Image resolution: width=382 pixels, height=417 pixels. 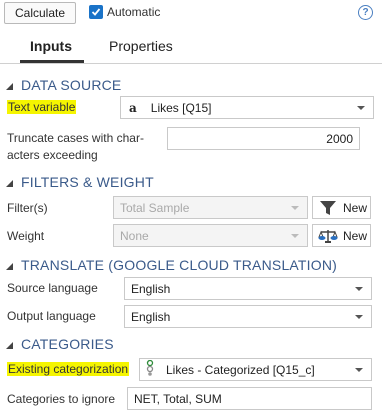 I want to click on new-filter-label: New, so click(x=355, y=207).